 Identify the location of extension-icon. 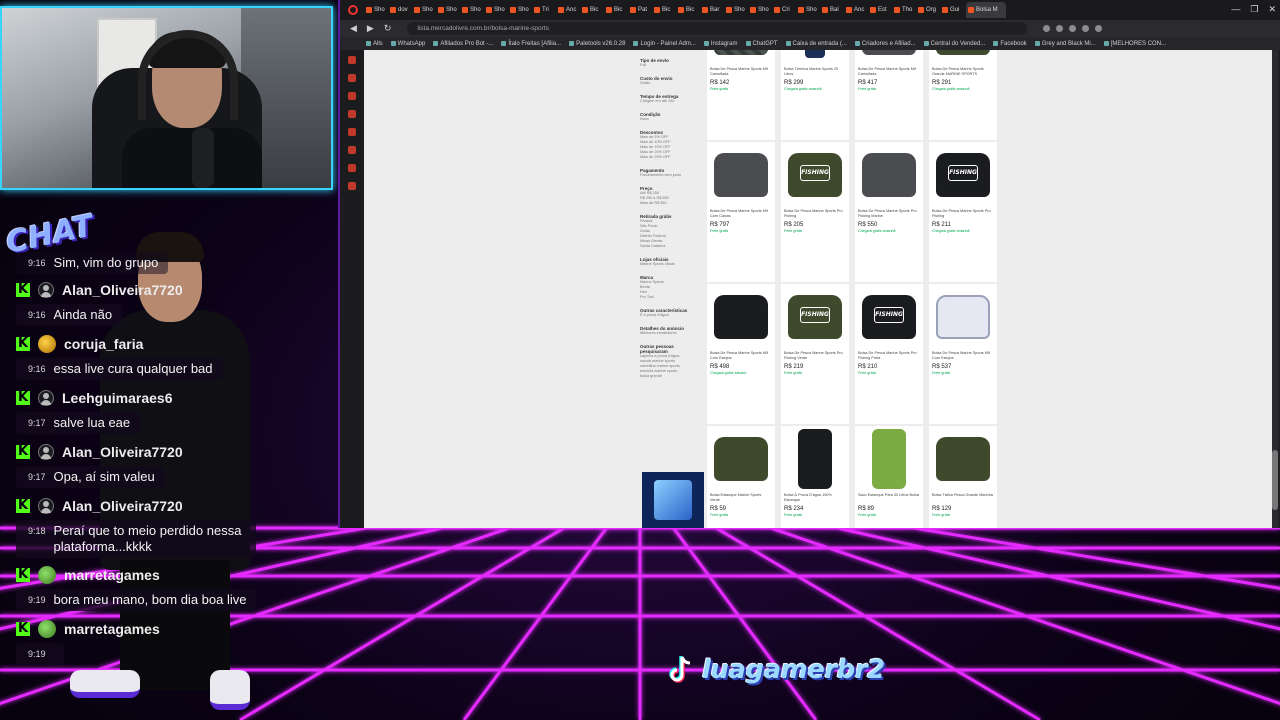
(1060, 28).